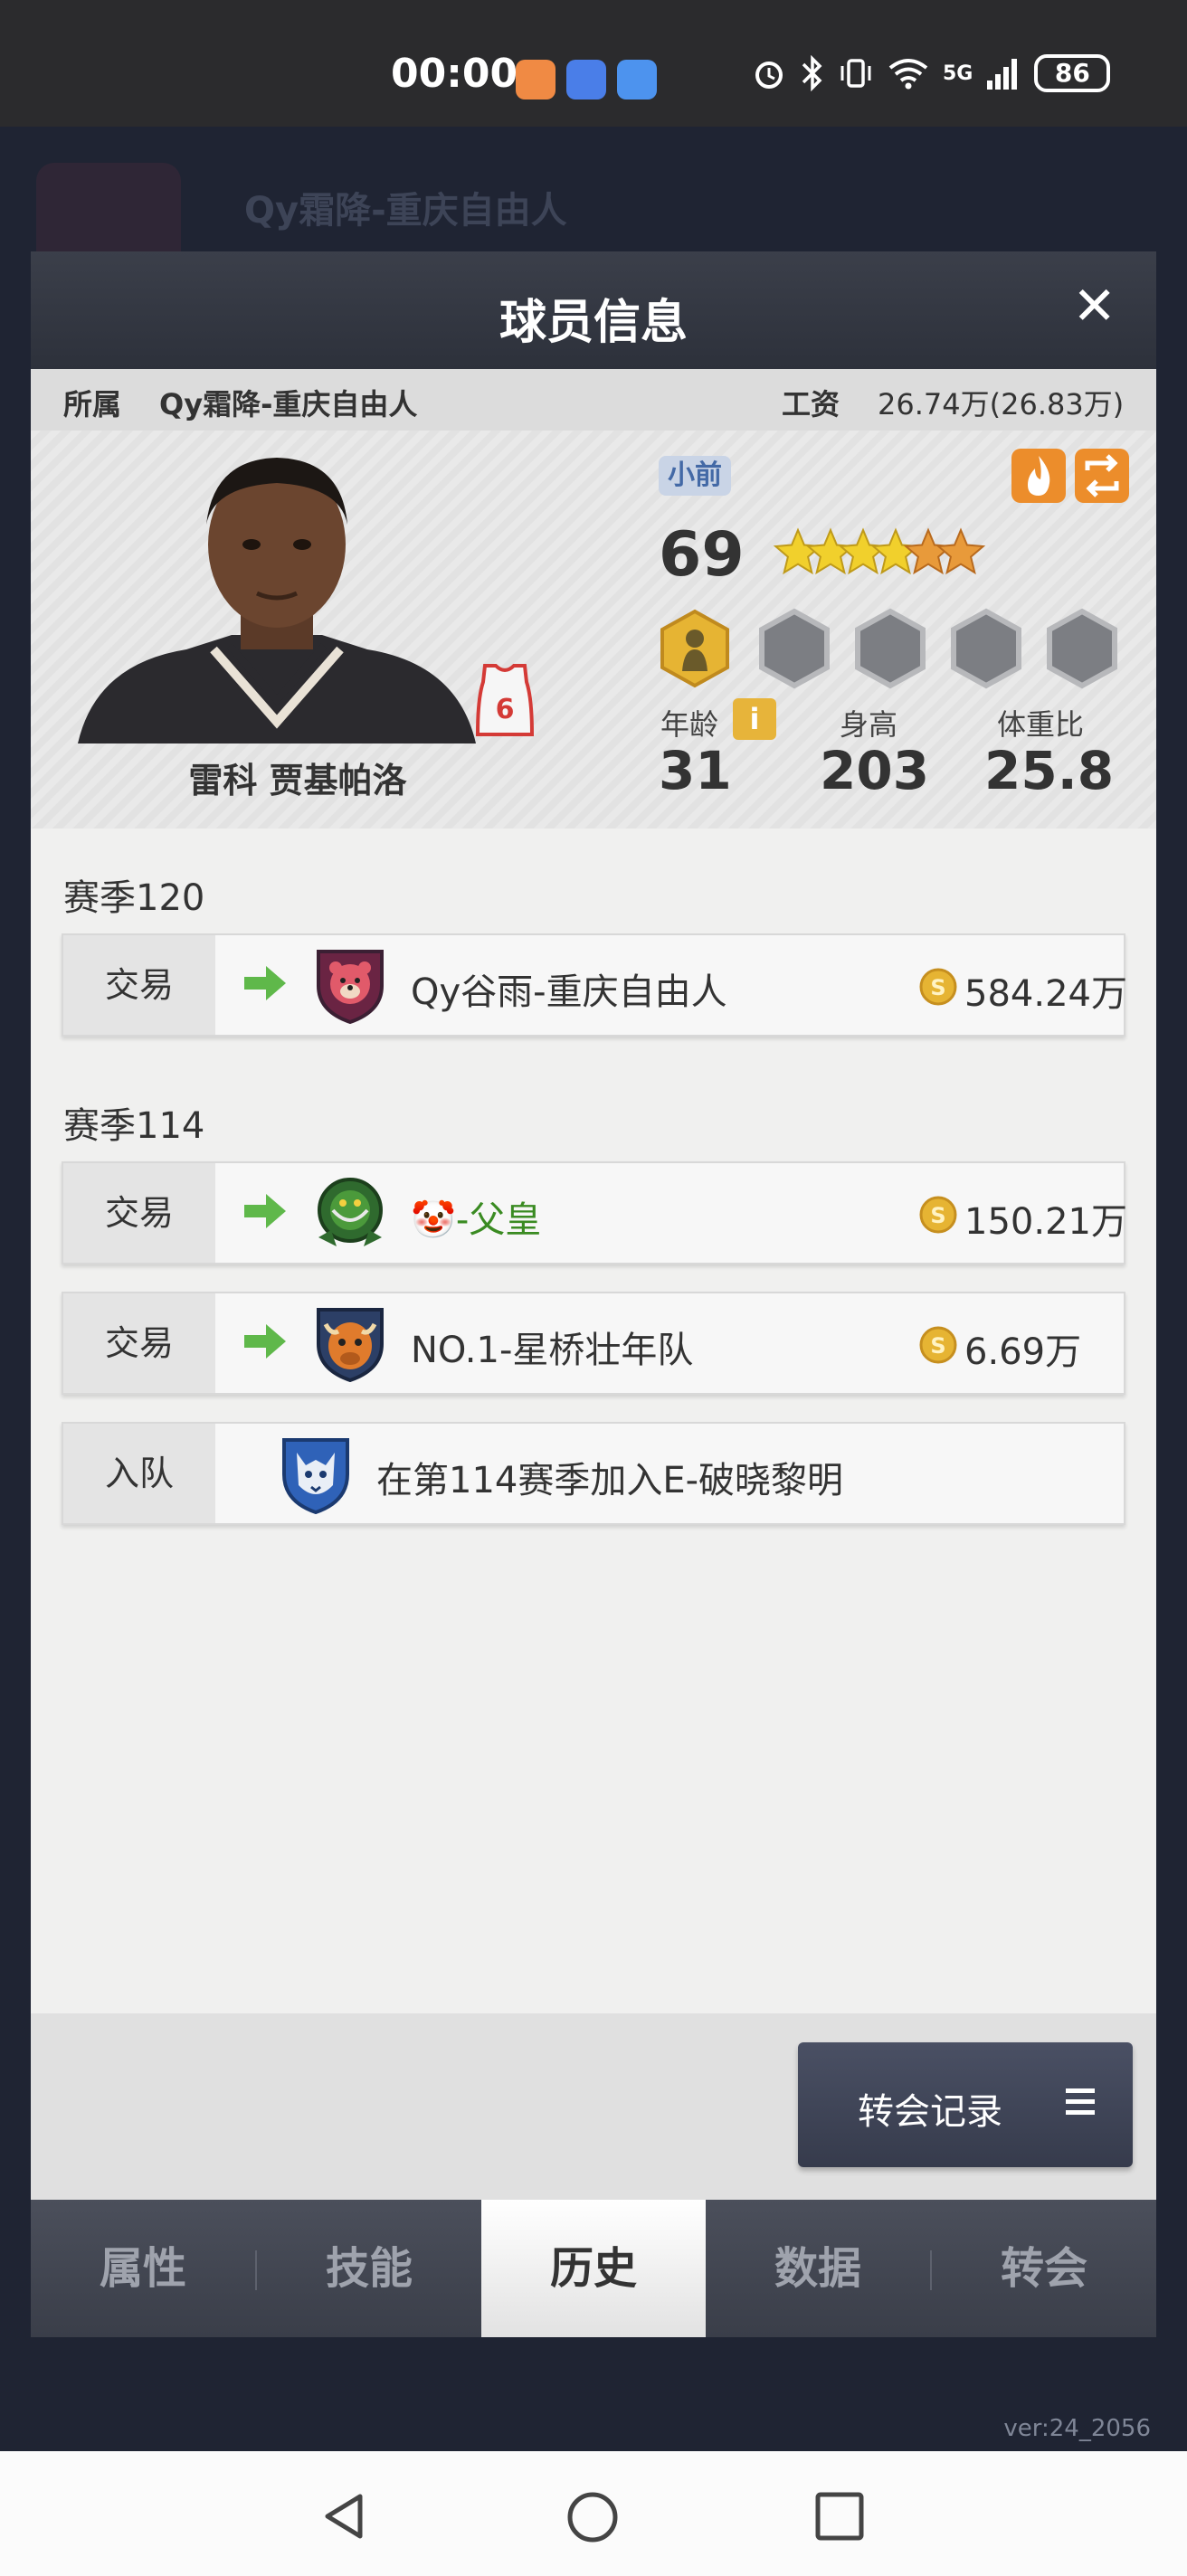  I want to click on version-label: ver:24_2056, so click(1077, 2428).